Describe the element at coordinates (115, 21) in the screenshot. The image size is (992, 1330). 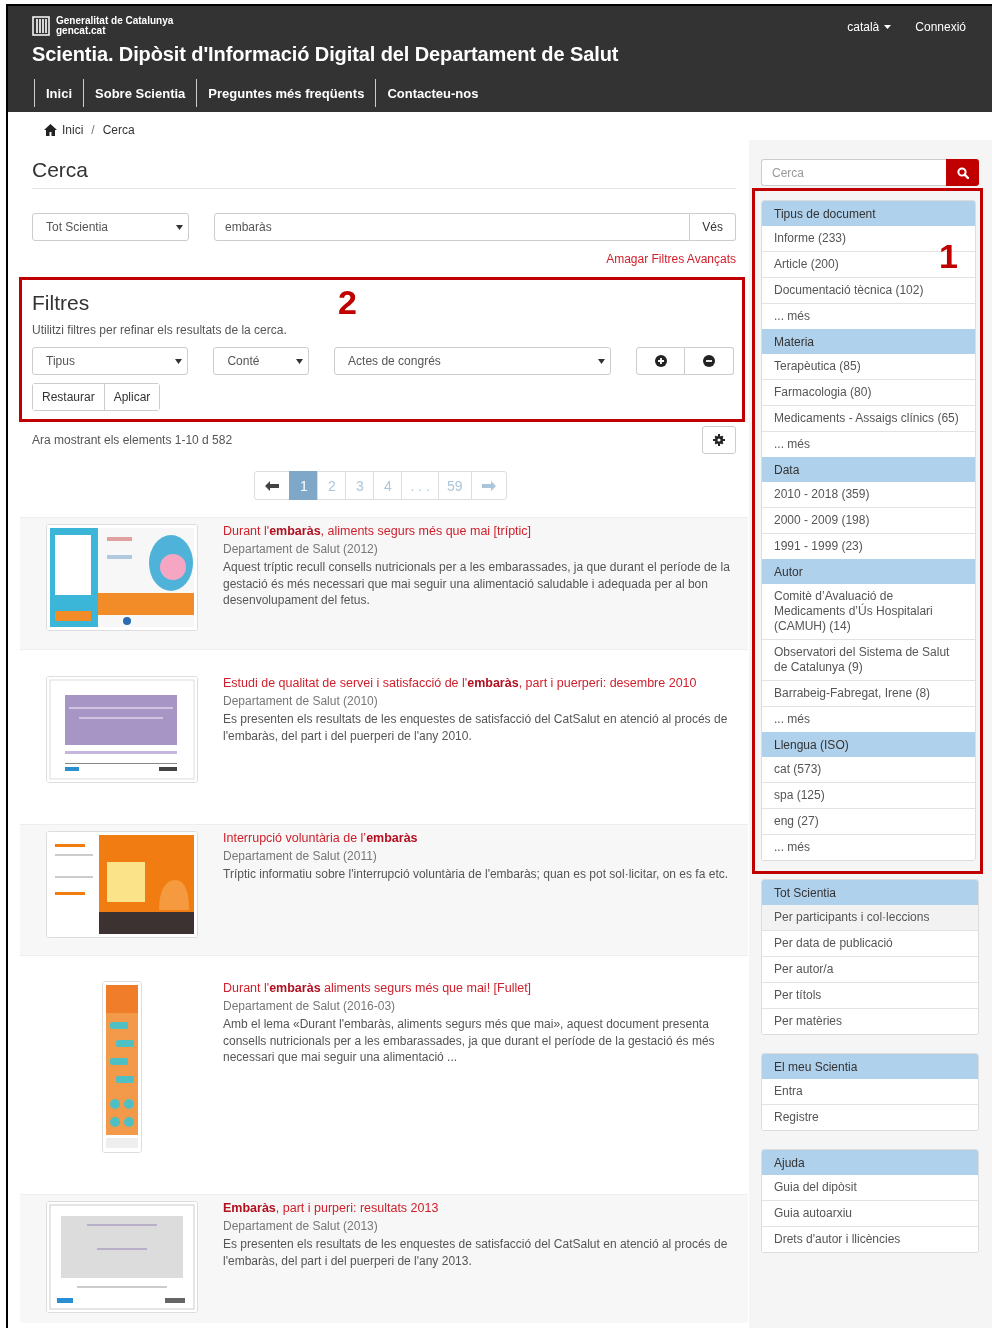
I see `logo-text: Generalitat de Catalunya` at that location.